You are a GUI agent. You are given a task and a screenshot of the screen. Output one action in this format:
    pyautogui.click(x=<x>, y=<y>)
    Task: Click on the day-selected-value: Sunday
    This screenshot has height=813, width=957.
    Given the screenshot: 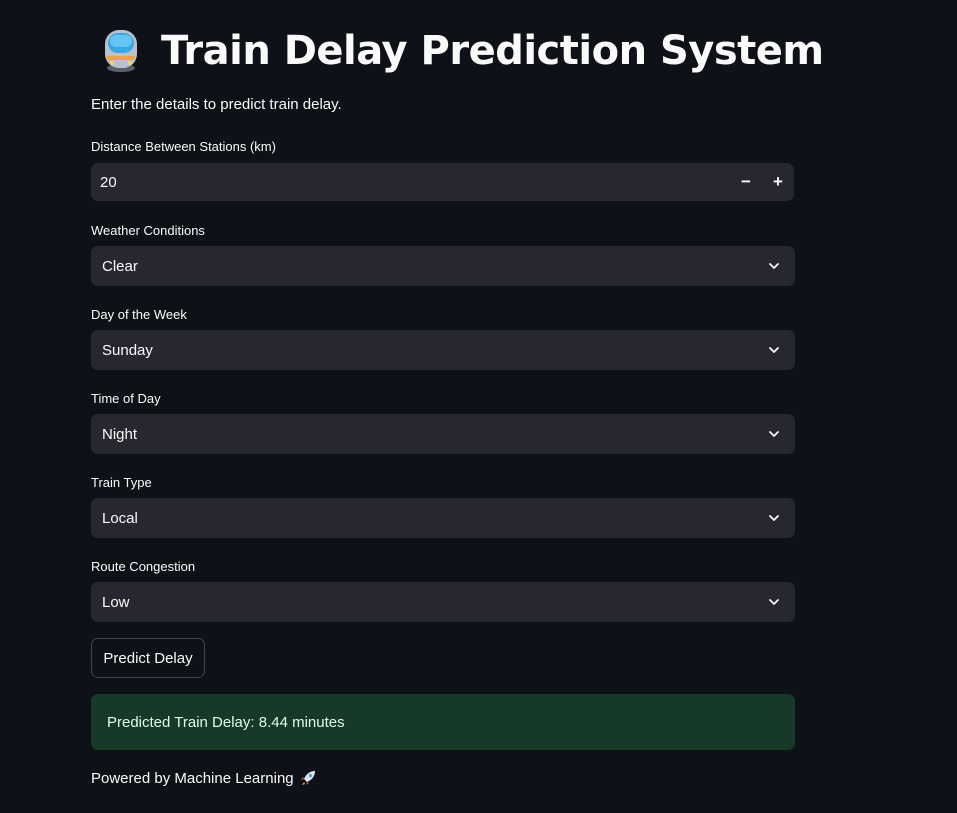 What is the action you would take?
    pyautogui.click(x=127, y=350)
    